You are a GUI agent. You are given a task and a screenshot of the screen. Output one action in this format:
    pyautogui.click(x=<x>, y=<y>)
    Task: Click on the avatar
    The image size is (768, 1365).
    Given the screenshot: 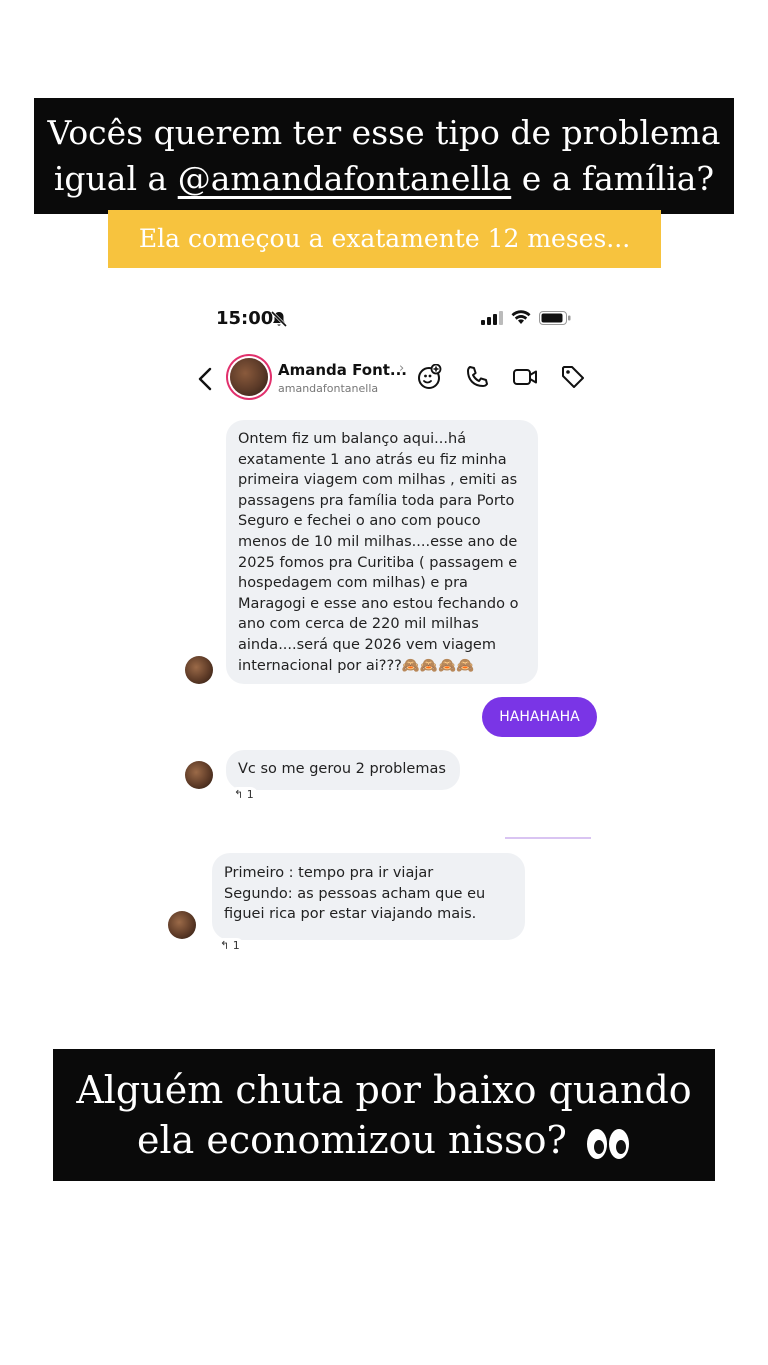 What is the action you would take?
    pyautogui.click(x=249, y=377)
    